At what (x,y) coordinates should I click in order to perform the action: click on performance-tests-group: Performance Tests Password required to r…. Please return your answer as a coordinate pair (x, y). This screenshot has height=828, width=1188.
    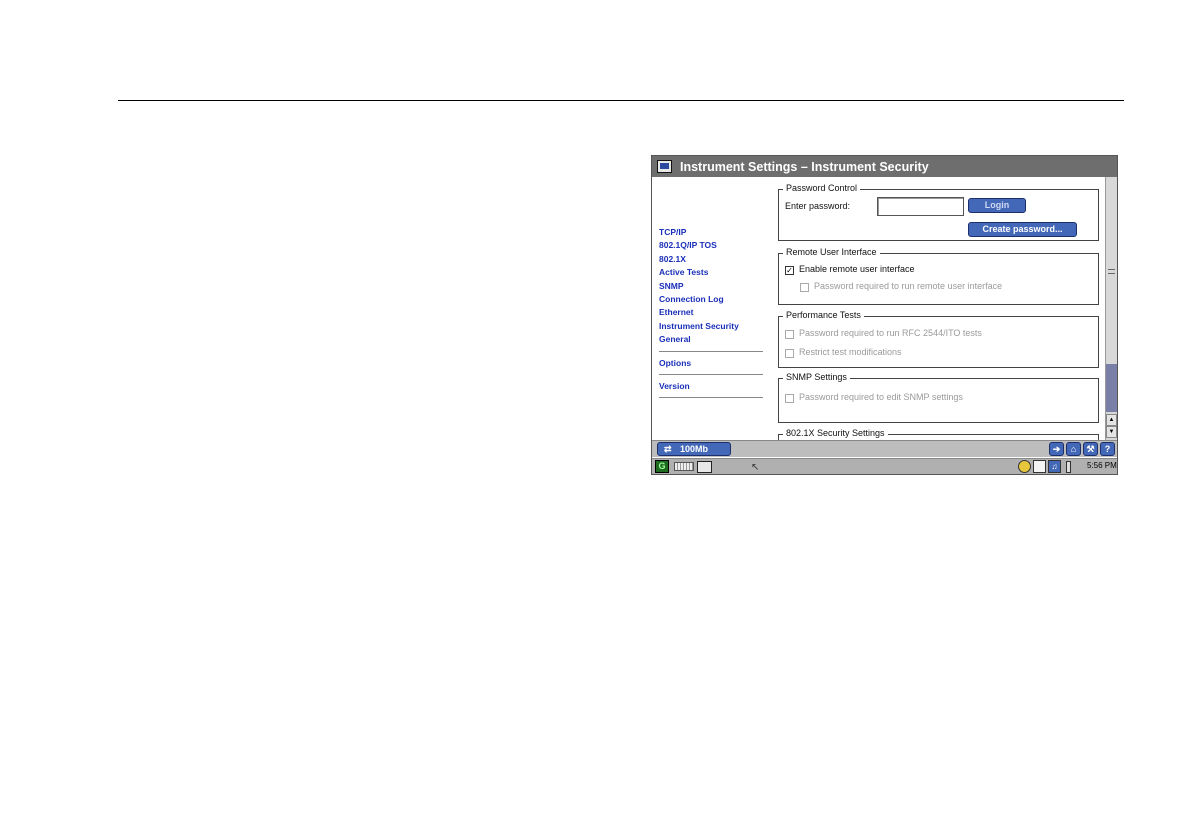
    Looking at the image, I should click on (938, 339).